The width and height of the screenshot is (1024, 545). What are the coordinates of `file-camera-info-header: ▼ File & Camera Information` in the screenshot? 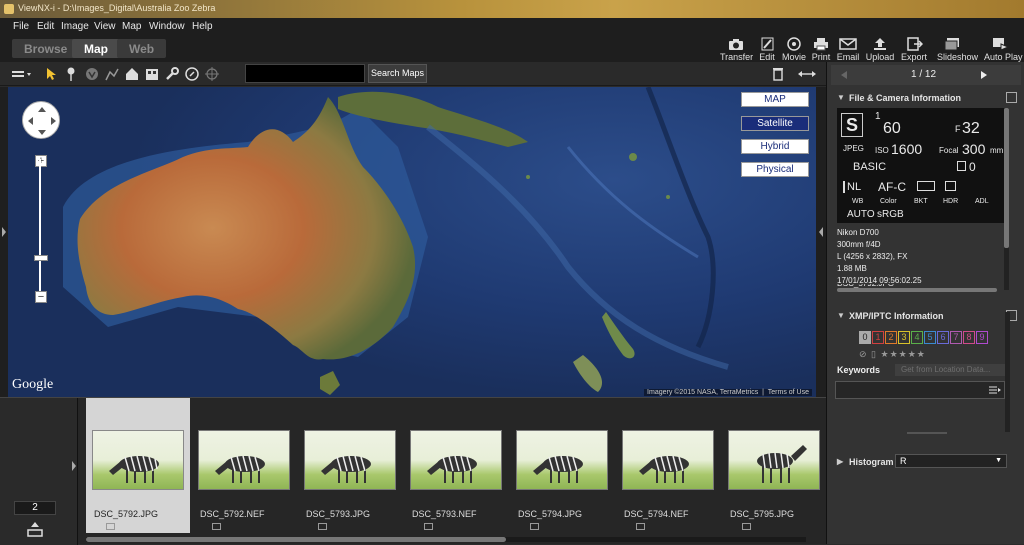 It's located at (926, 98).